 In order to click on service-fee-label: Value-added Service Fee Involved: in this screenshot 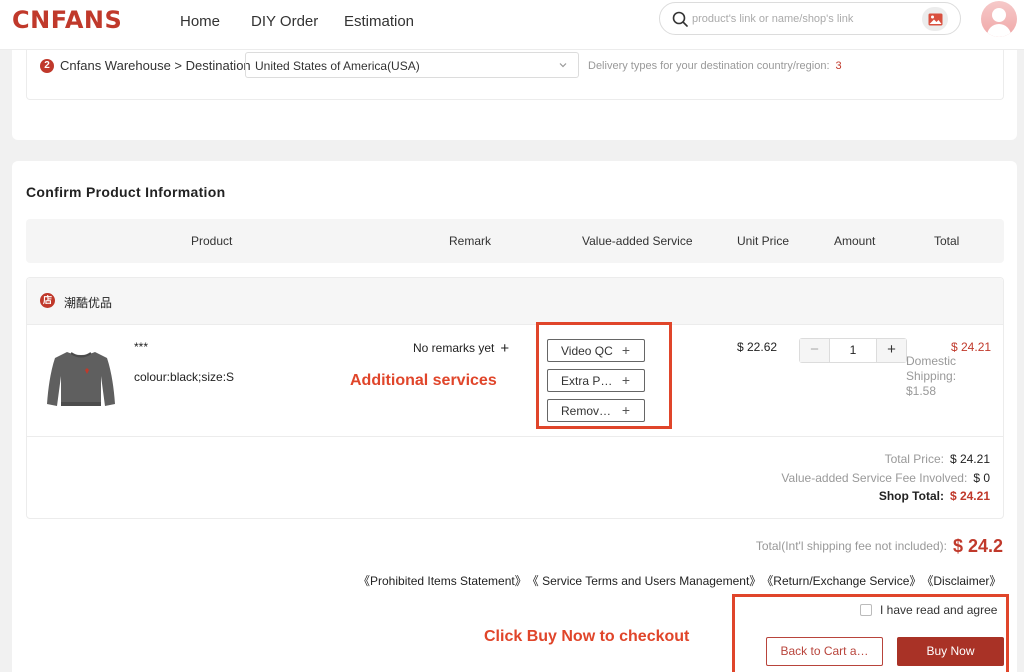, I will do `click(874, 478)`.